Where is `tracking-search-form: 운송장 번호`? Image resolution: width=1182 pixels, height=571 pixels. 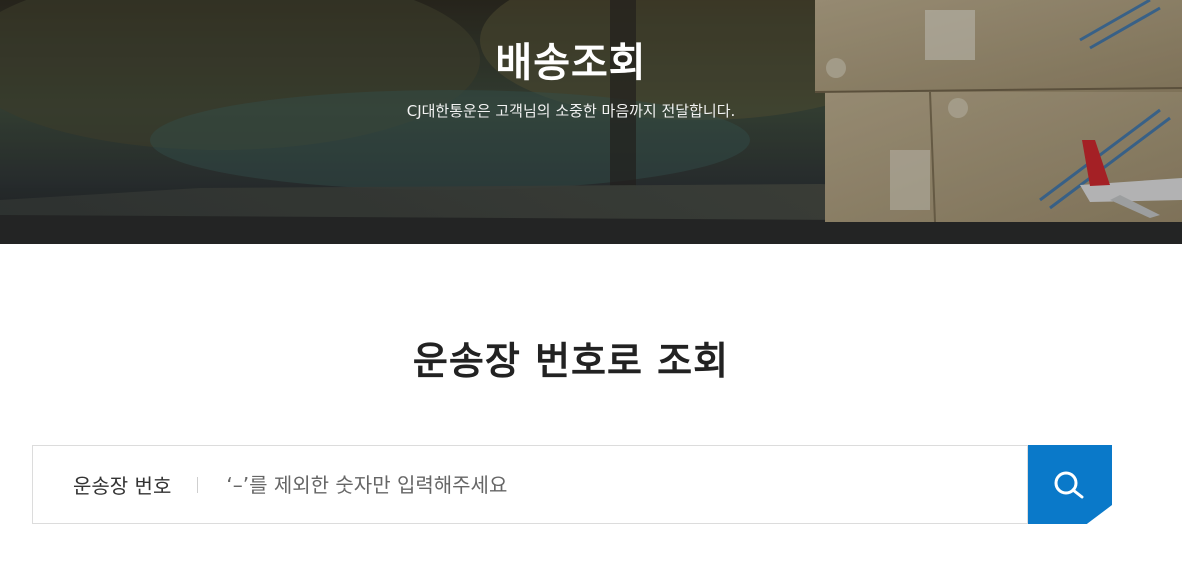 tracking-search-form: 운송장 번호 is located at coordinates (530, 484).